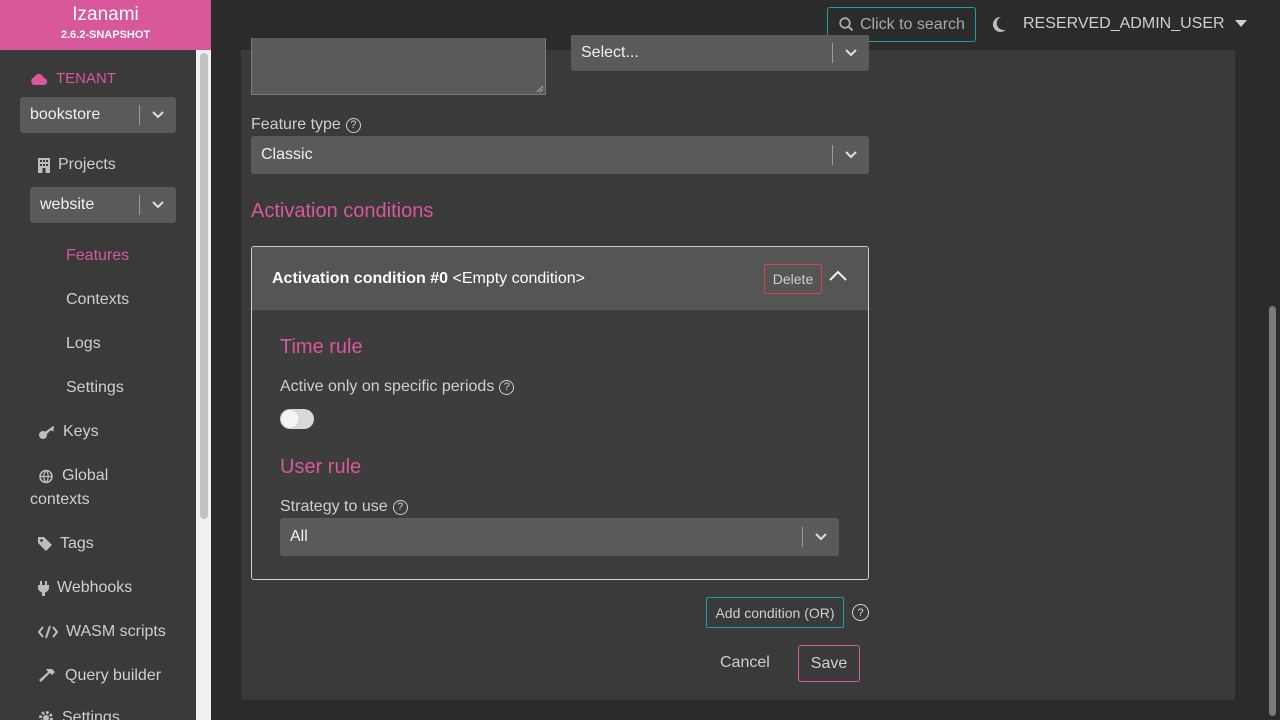 Image resolution: width=1280 pixels, height=720 pixels. I want to click on sidebar-item-webhooks: Webhooks, so click(85, 588).